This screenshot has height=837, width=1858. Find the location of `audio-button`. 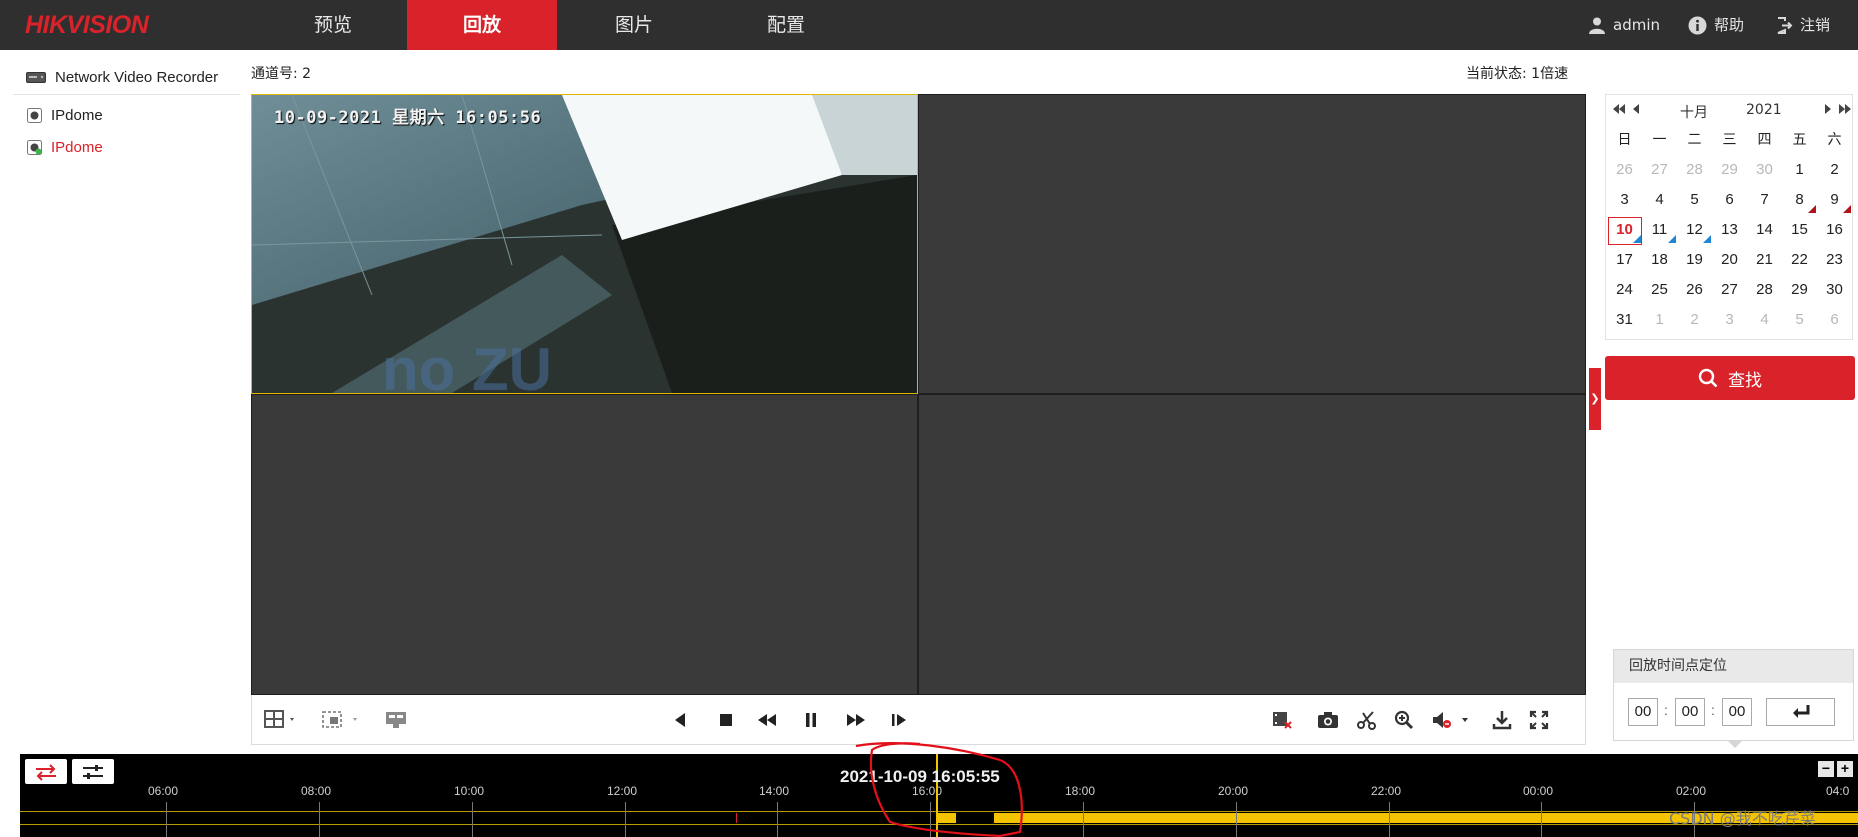

audio-button is located at coordinates (1452, 720).